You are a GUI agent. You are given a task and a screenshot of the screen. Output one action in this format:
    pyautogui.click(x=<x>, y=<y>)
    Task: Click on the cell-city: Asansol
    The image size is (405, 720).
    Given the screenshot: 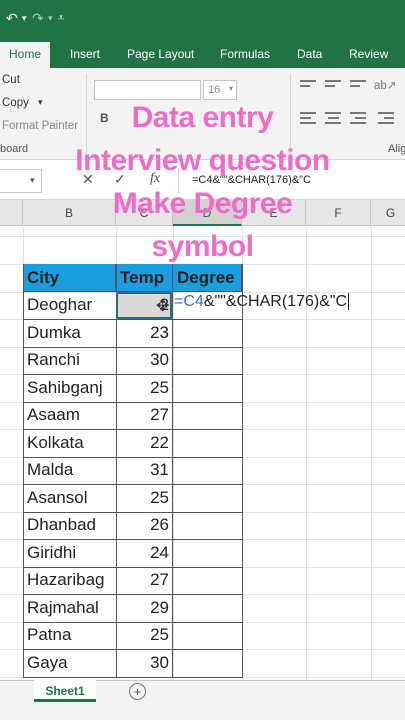 What is the action you would take?
    pyautogui.click(x=57, y=498)
    